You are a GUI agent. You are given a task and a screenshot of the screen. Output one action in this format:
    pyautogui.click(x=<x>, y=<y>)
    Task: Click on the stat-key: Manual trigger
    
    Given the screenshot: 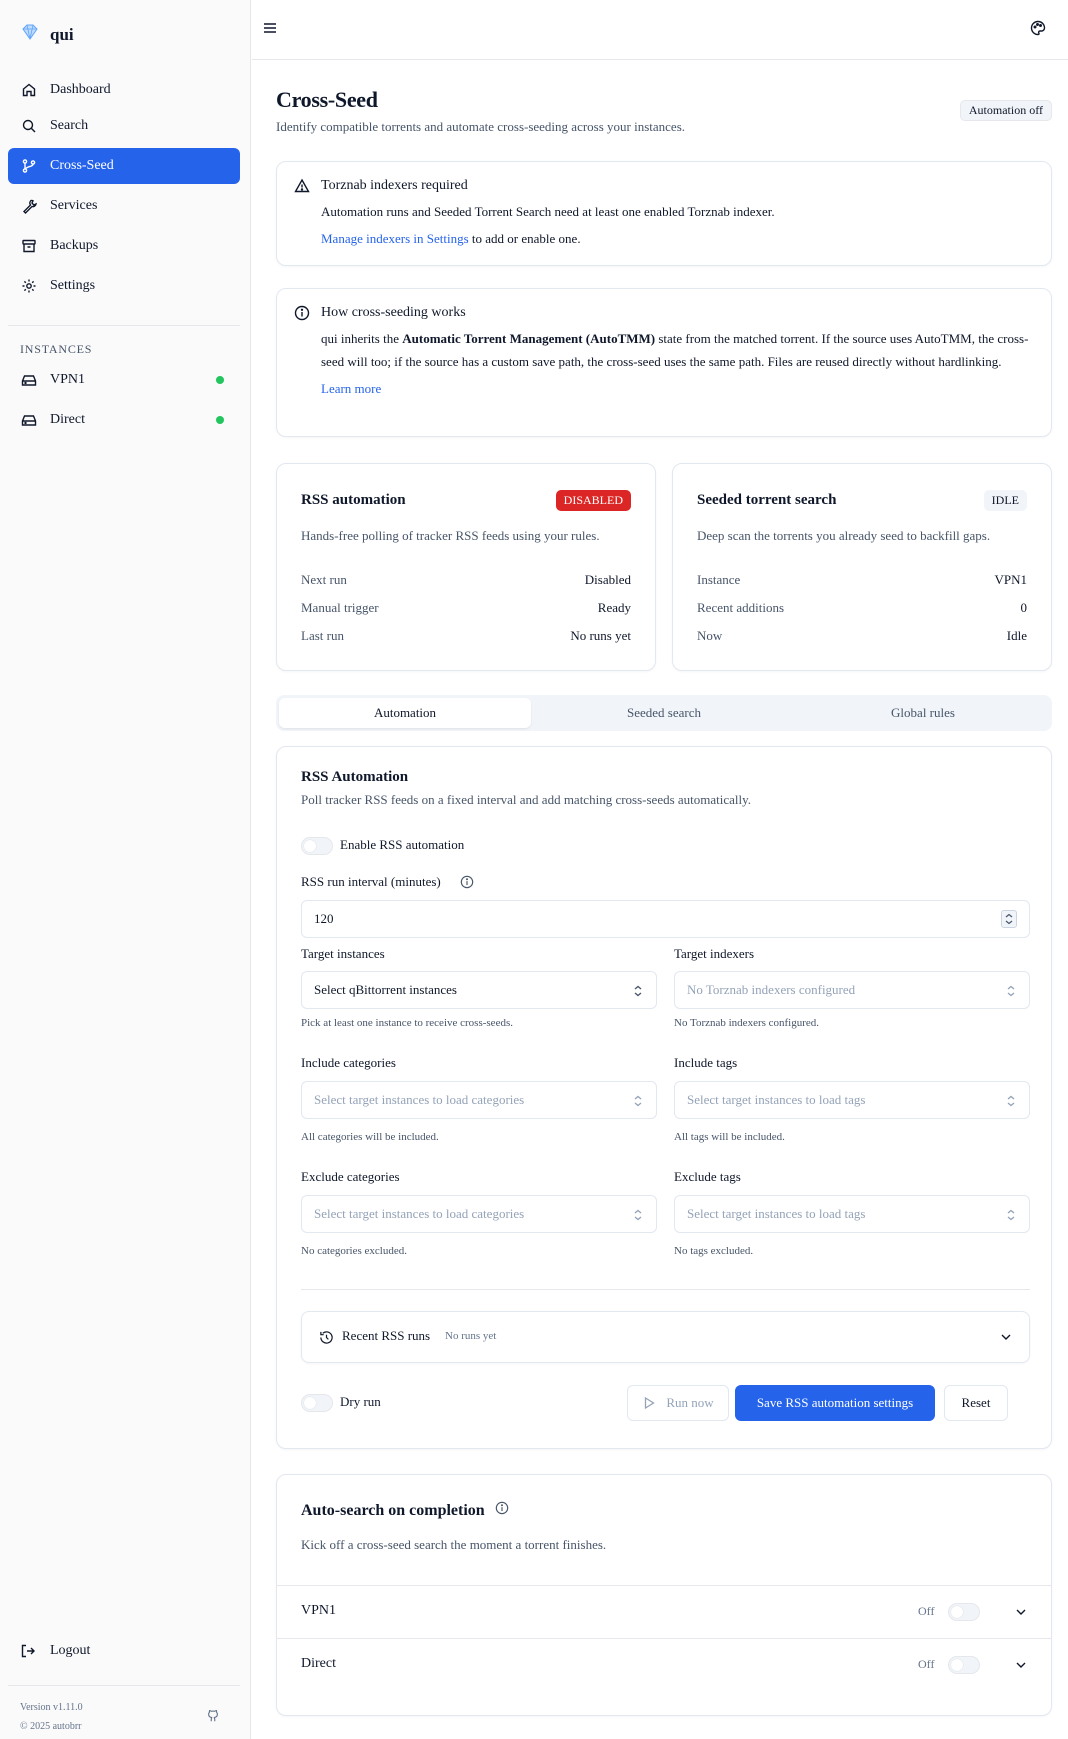 What is the action you would take?
    pyautogui.click(x=340, y=607)
    